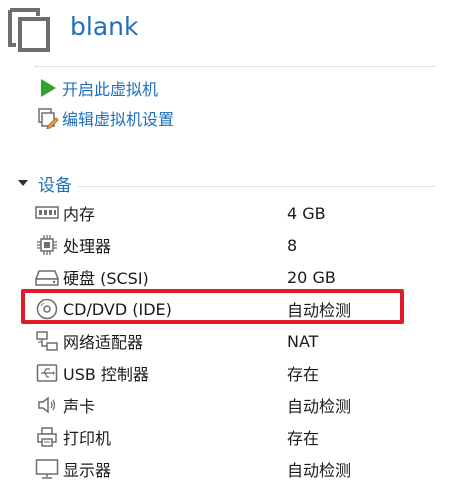 The image size is (449, 502). Describe the element at coordinates (224, 213) in the screenshot. I see `device-row-memory: 内存 4 GB` at that location.